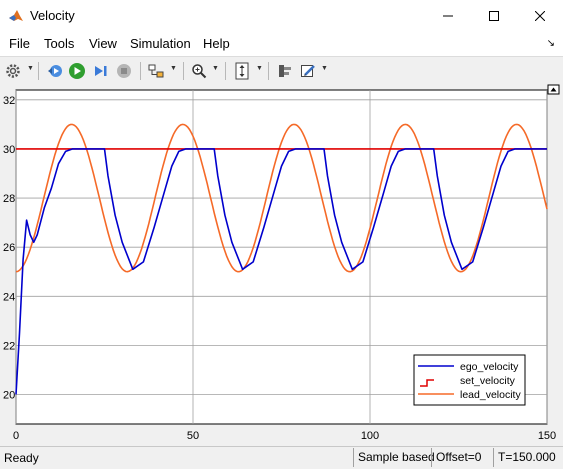 Image resolution: width=563 pixels, height=469 pixels. Describe the element at coordinates (216, 43) in the screenshot. I see `menu-help: Help` at that location.